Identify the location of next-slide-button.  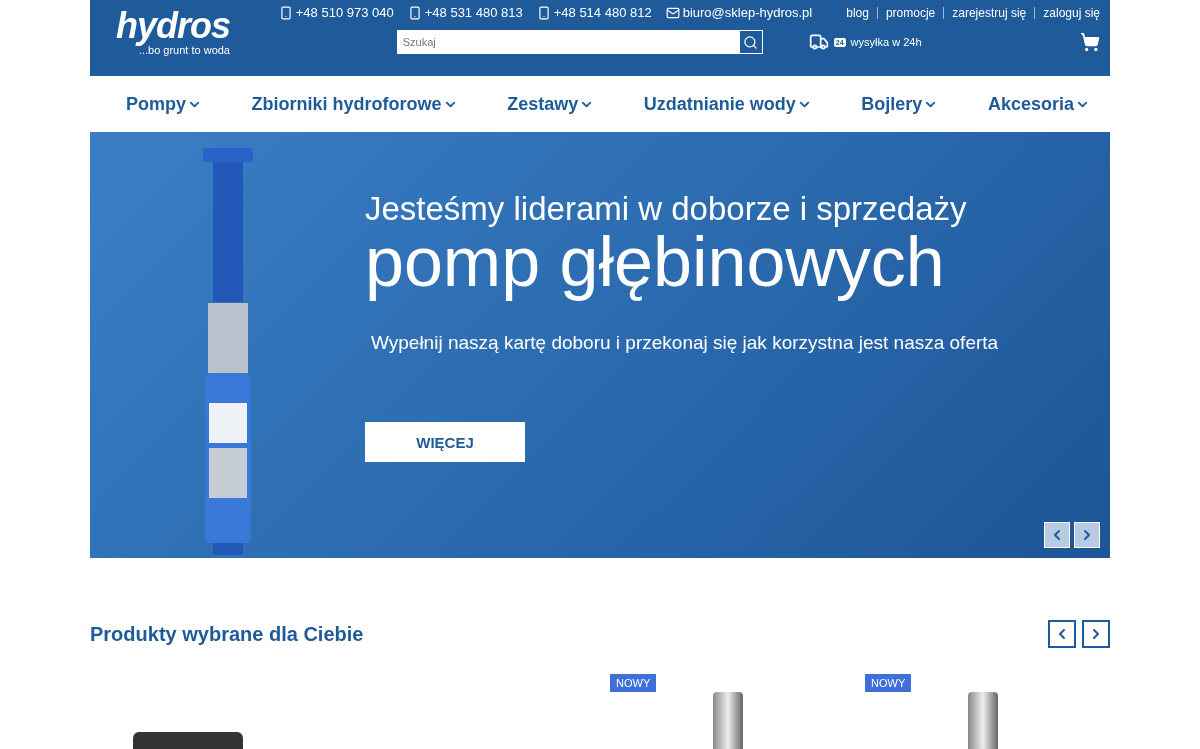
(1087, 535).